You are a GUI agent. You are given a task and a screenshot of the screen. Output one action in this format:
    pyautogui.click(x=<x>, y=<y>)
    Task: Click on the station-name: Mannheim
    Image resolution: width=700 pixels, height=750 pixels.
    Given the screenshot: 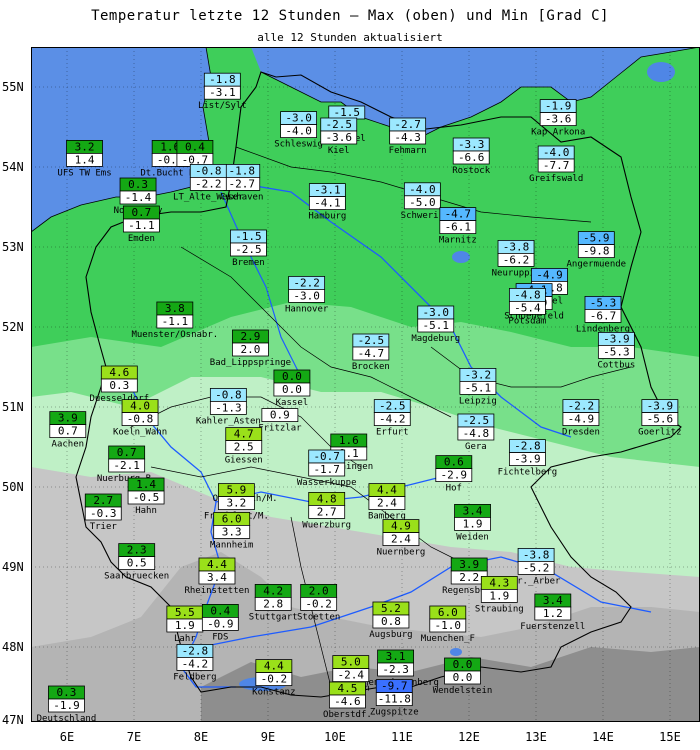 What is the action you would take?
    pyautogui.click(x=231, y=545)
    